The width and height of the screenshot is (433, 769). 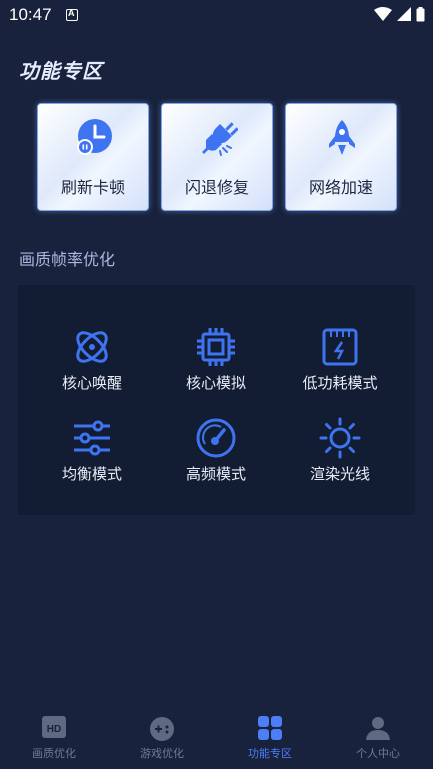 I want to click on refresh-lag-card: 刷新卡顿, so click(x=93, y=157).